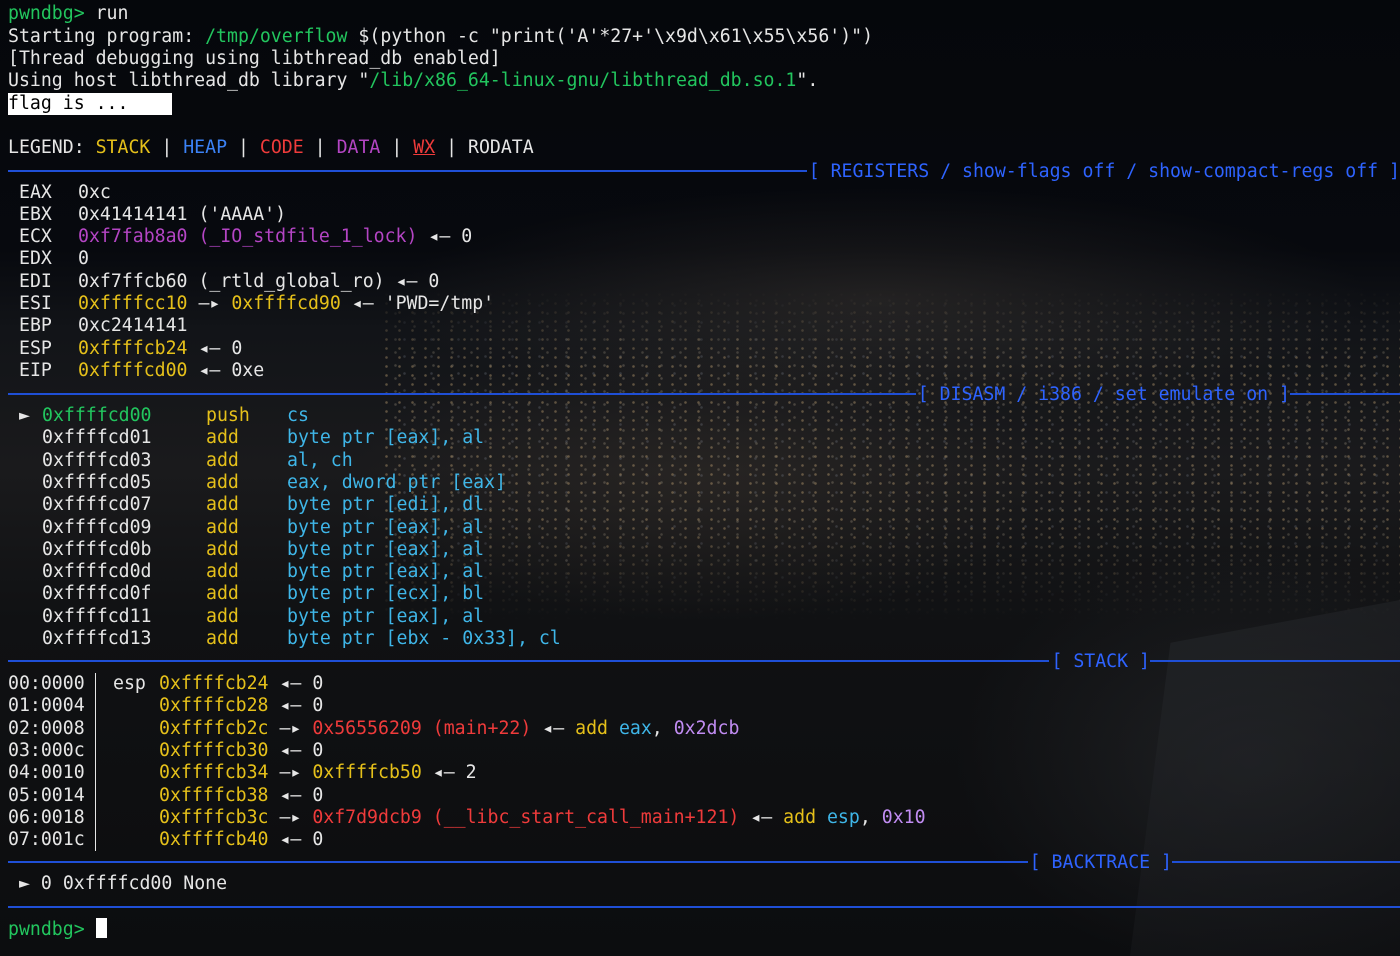  I want to click on stack-offset: 03:000c, so click(46, 750).